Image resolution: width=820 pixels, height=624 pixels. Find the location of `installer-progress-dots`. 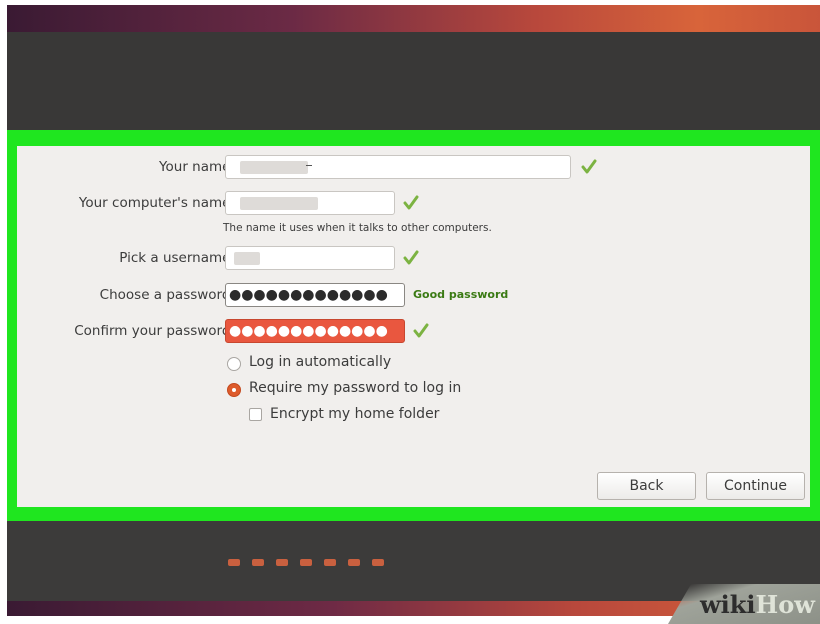

installer-progress-dots is located at coordinates (306, 564).